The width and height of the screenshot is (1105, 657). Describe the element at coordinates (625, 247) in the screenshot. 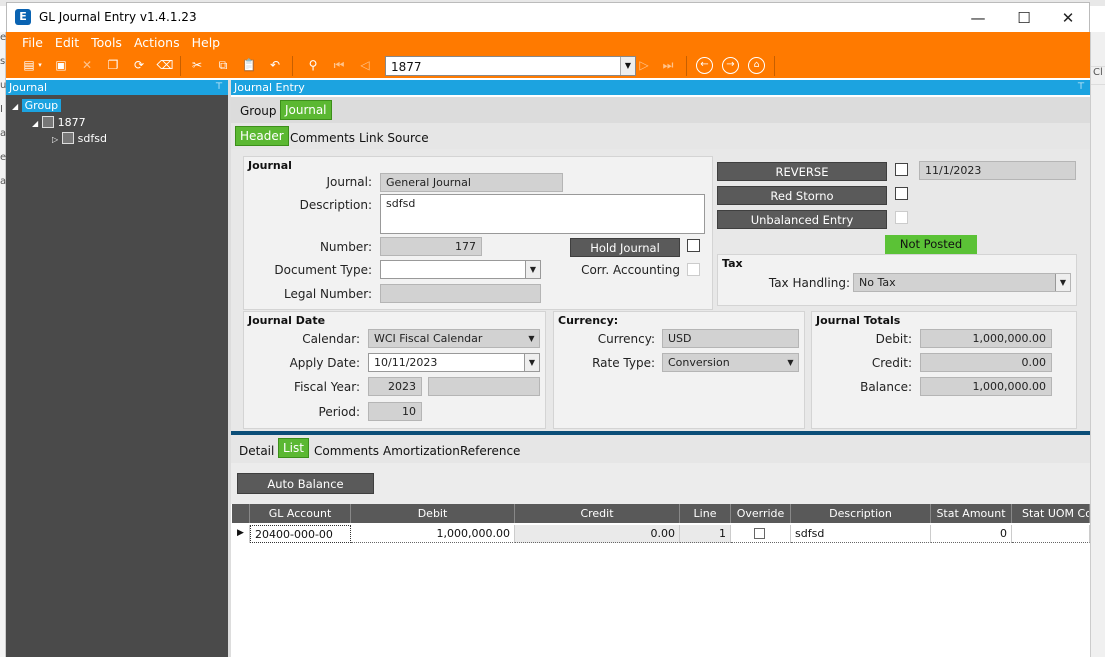

I see `hold-journal-button: Hold Journal` at that location.